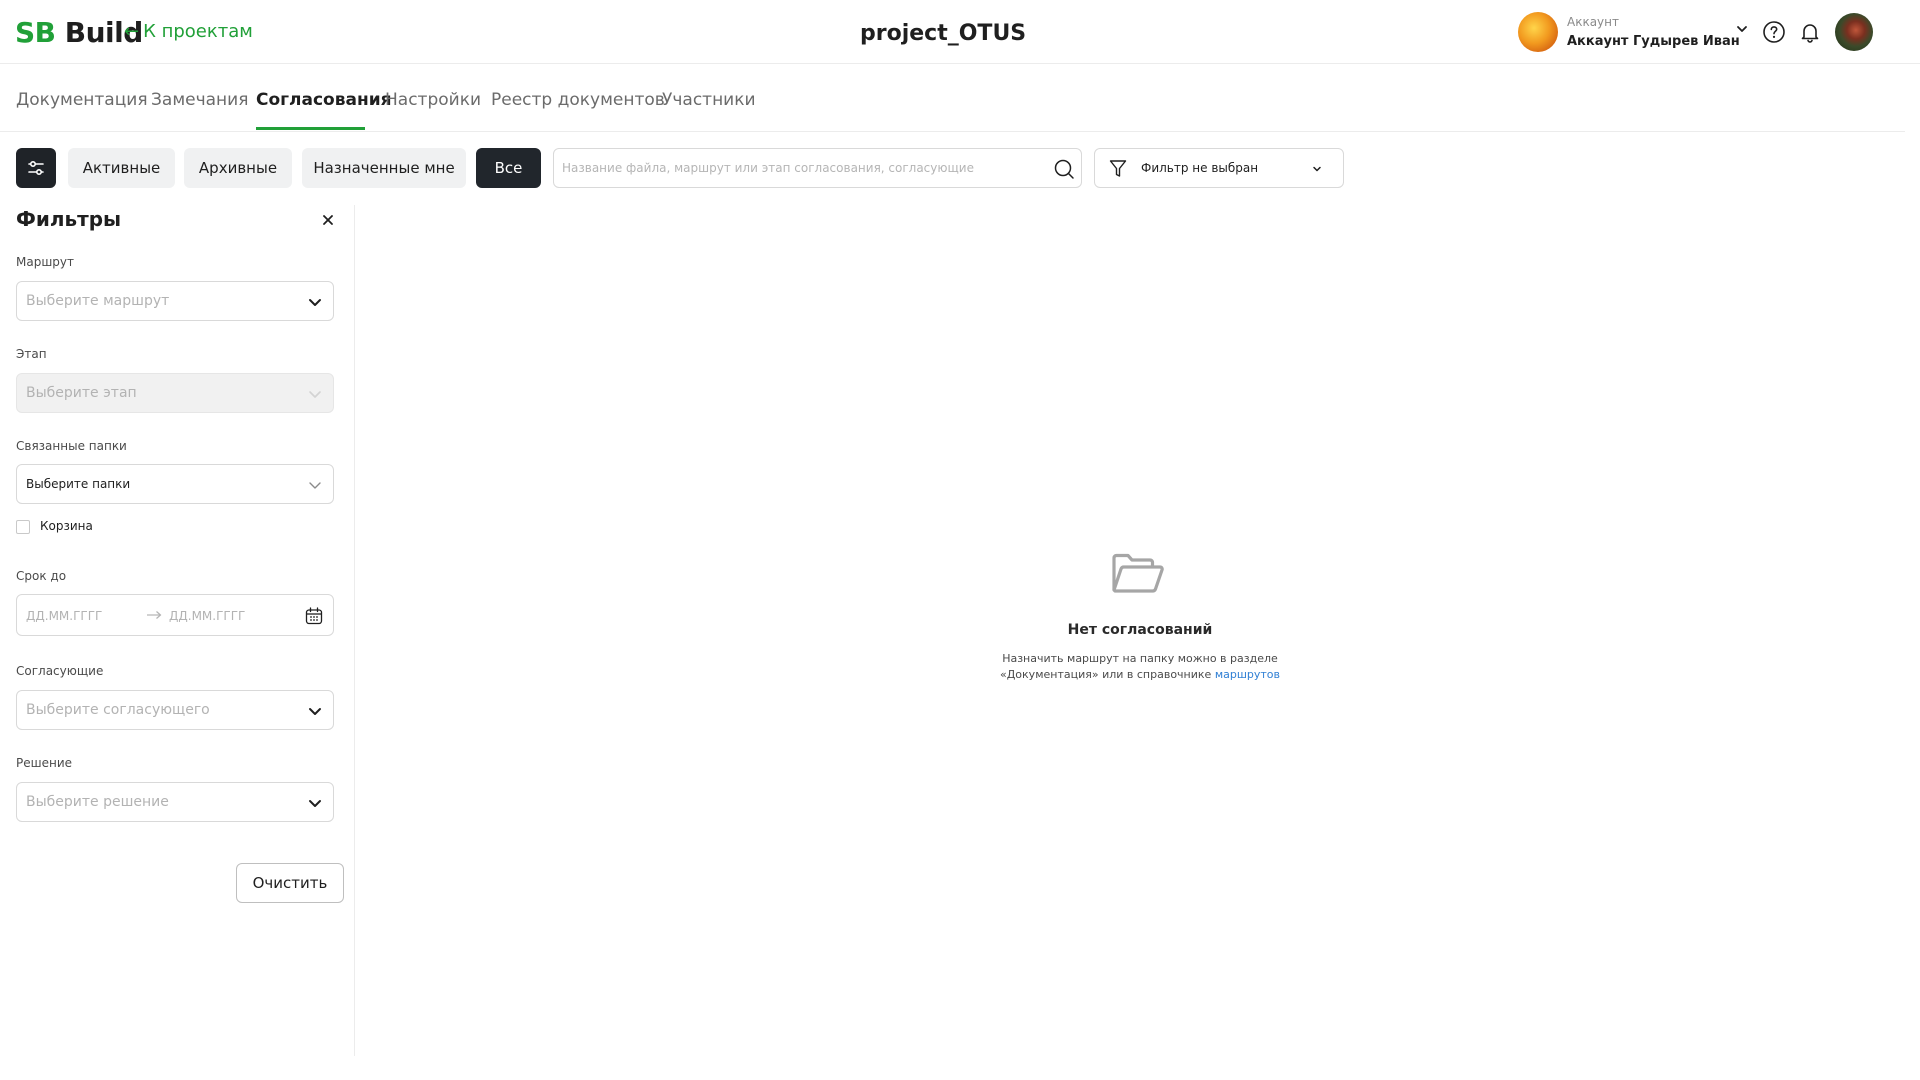  What do you see at coordinates (121, 168) in the screenshot?
I see `chip-active: Активные` at bounding box center [121, 168].